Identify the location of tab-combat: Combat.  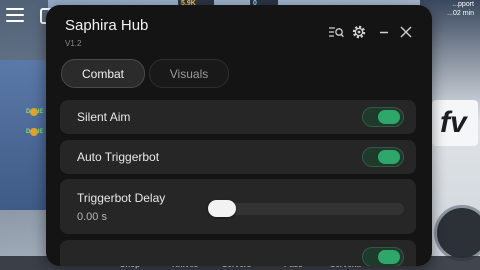
(103, 73).